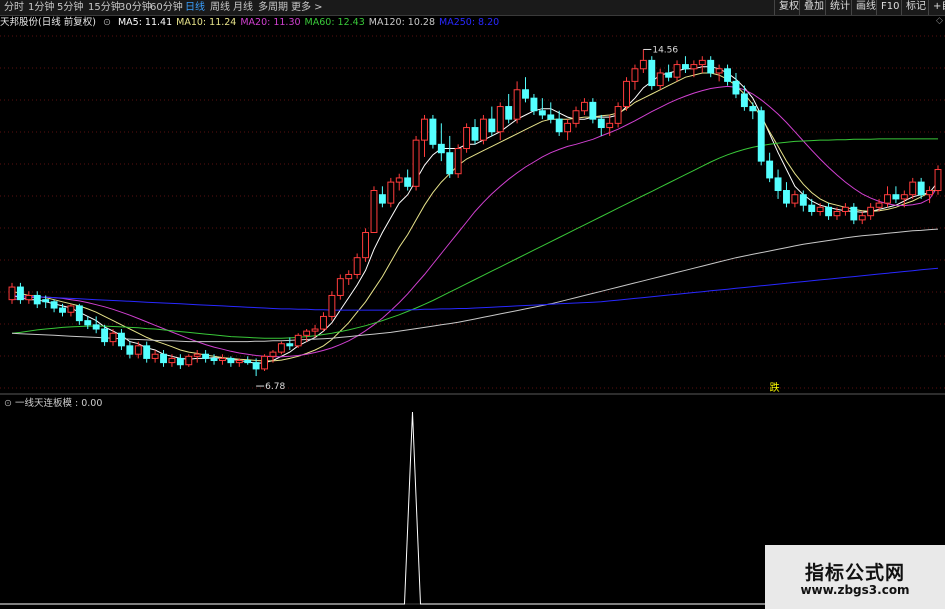 The height and width of the screenshot is (609, 945). What do you see at coordinates (889, 7) in the screenshot?
I see `toolbar-button-4: F10` at bounding box center [889, 7].